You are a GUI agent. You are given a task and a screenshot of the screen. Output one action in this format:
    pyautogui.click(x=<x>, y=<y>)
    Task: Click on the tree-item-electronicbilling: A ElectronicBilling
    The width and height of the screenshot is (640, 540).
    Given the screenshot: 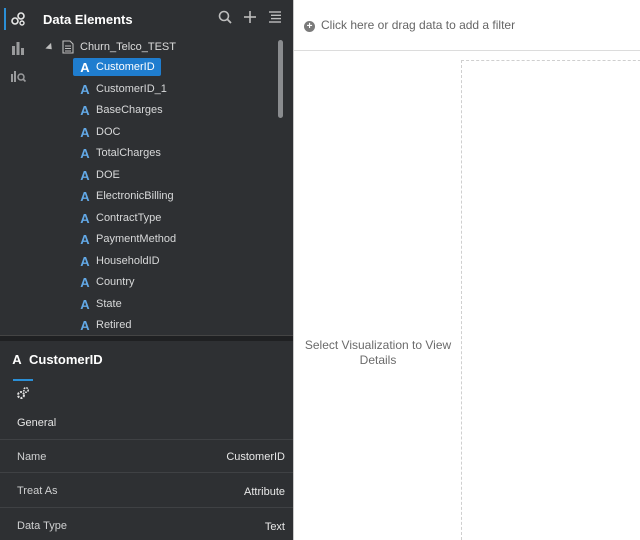 What is the action you would take?
    pyautogui.click(x=126, y=196)
    